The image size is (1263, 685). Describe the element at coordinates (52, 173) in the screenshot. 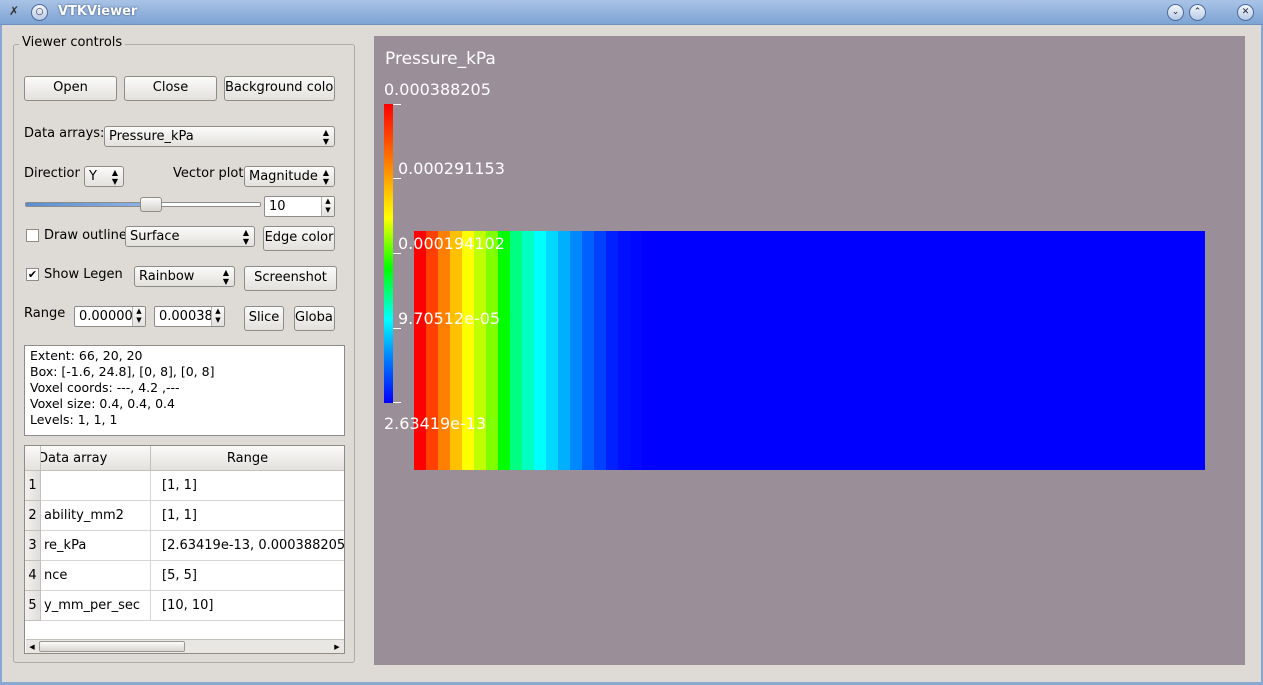

I see `direction-label: Direction` at that location.